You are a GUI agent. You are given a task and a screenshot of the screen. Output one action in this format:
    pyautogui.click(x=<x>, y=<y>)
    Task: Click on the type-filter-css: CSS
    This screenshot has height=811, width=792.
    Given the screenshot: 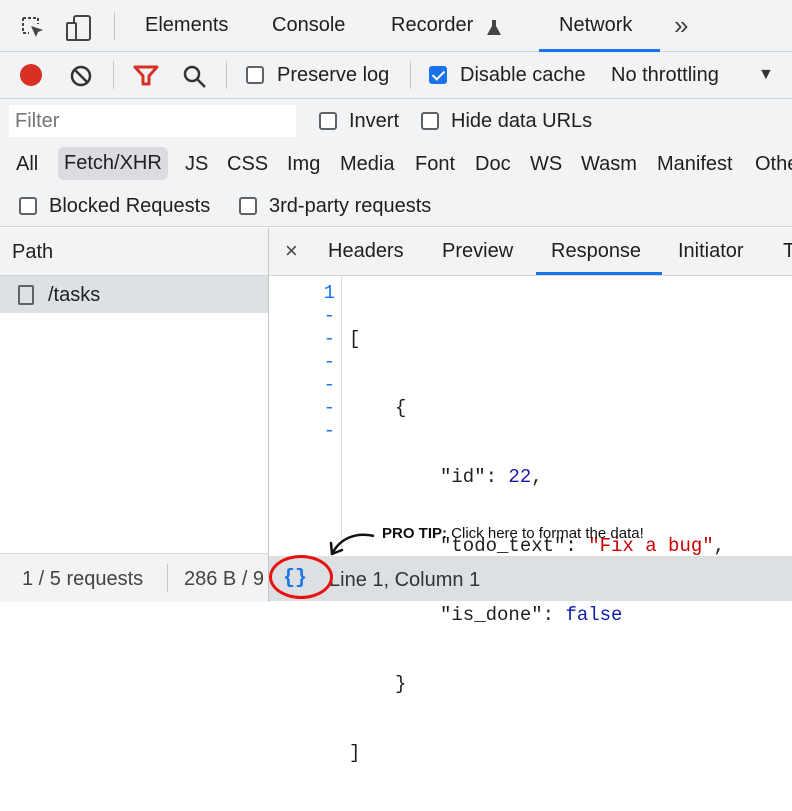 What is the action you would take?
    pyautogui.click(x=247, y=164)
    